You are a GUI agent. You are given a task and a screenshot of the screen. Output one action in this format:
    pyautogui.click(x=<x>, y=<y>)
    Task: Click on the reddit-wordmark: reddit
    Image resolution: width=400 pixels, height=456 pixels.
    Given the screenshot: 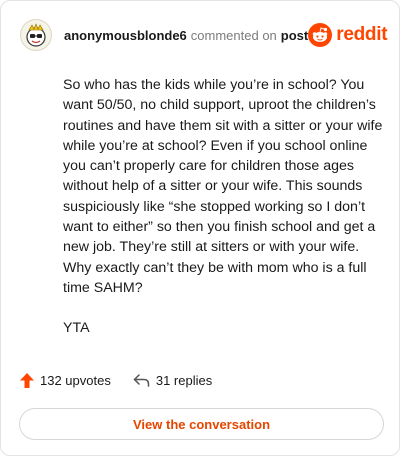 What is the action you would take?
    pyautogui.click(x=362, y=34)
    